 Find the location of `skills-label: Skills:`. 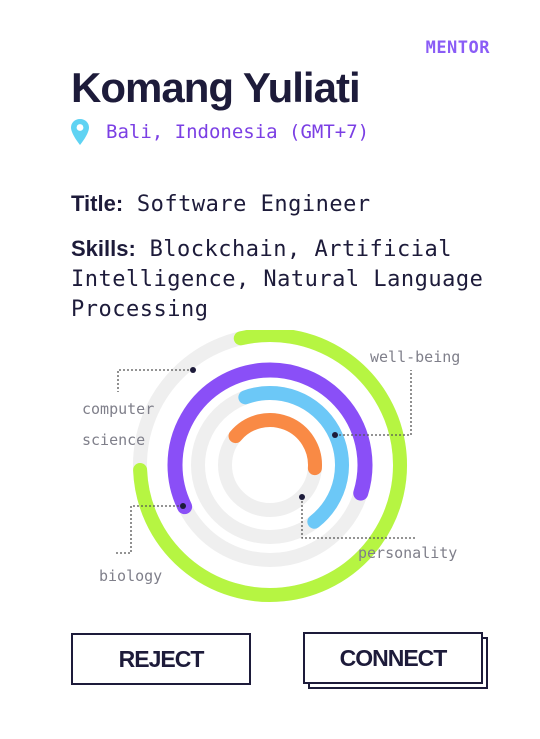

skills-label: Skills: is located at coordinates (103, 248).